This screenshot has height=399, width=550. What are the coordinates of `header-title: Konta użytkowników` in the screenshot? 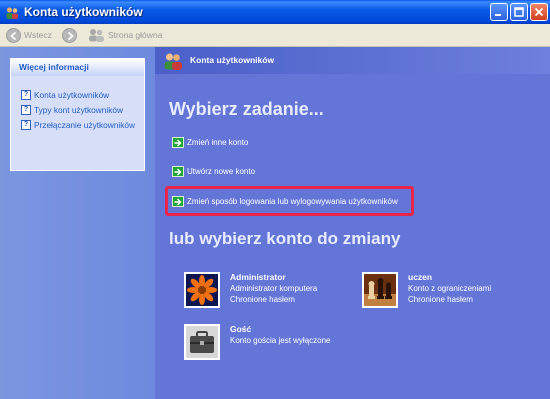 It's located at (232, 60).